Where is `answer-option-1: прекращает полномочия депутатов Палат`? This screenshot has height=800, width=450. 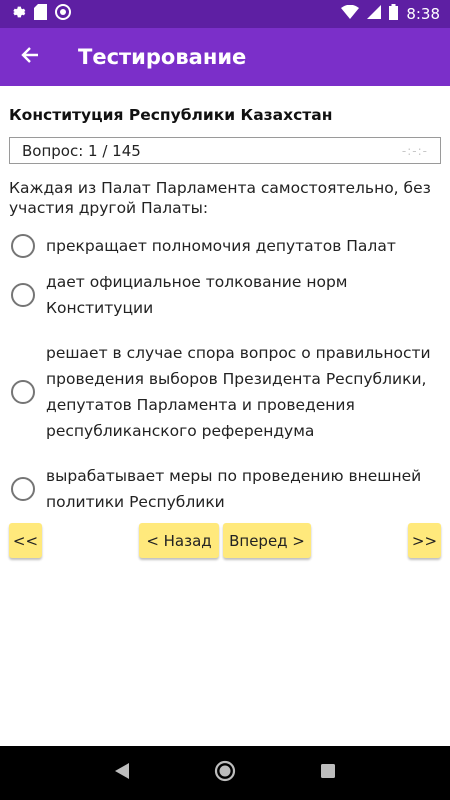 answer-option-1: прекращает полномочия депутатов Палат is located at coordinates (226, 245).